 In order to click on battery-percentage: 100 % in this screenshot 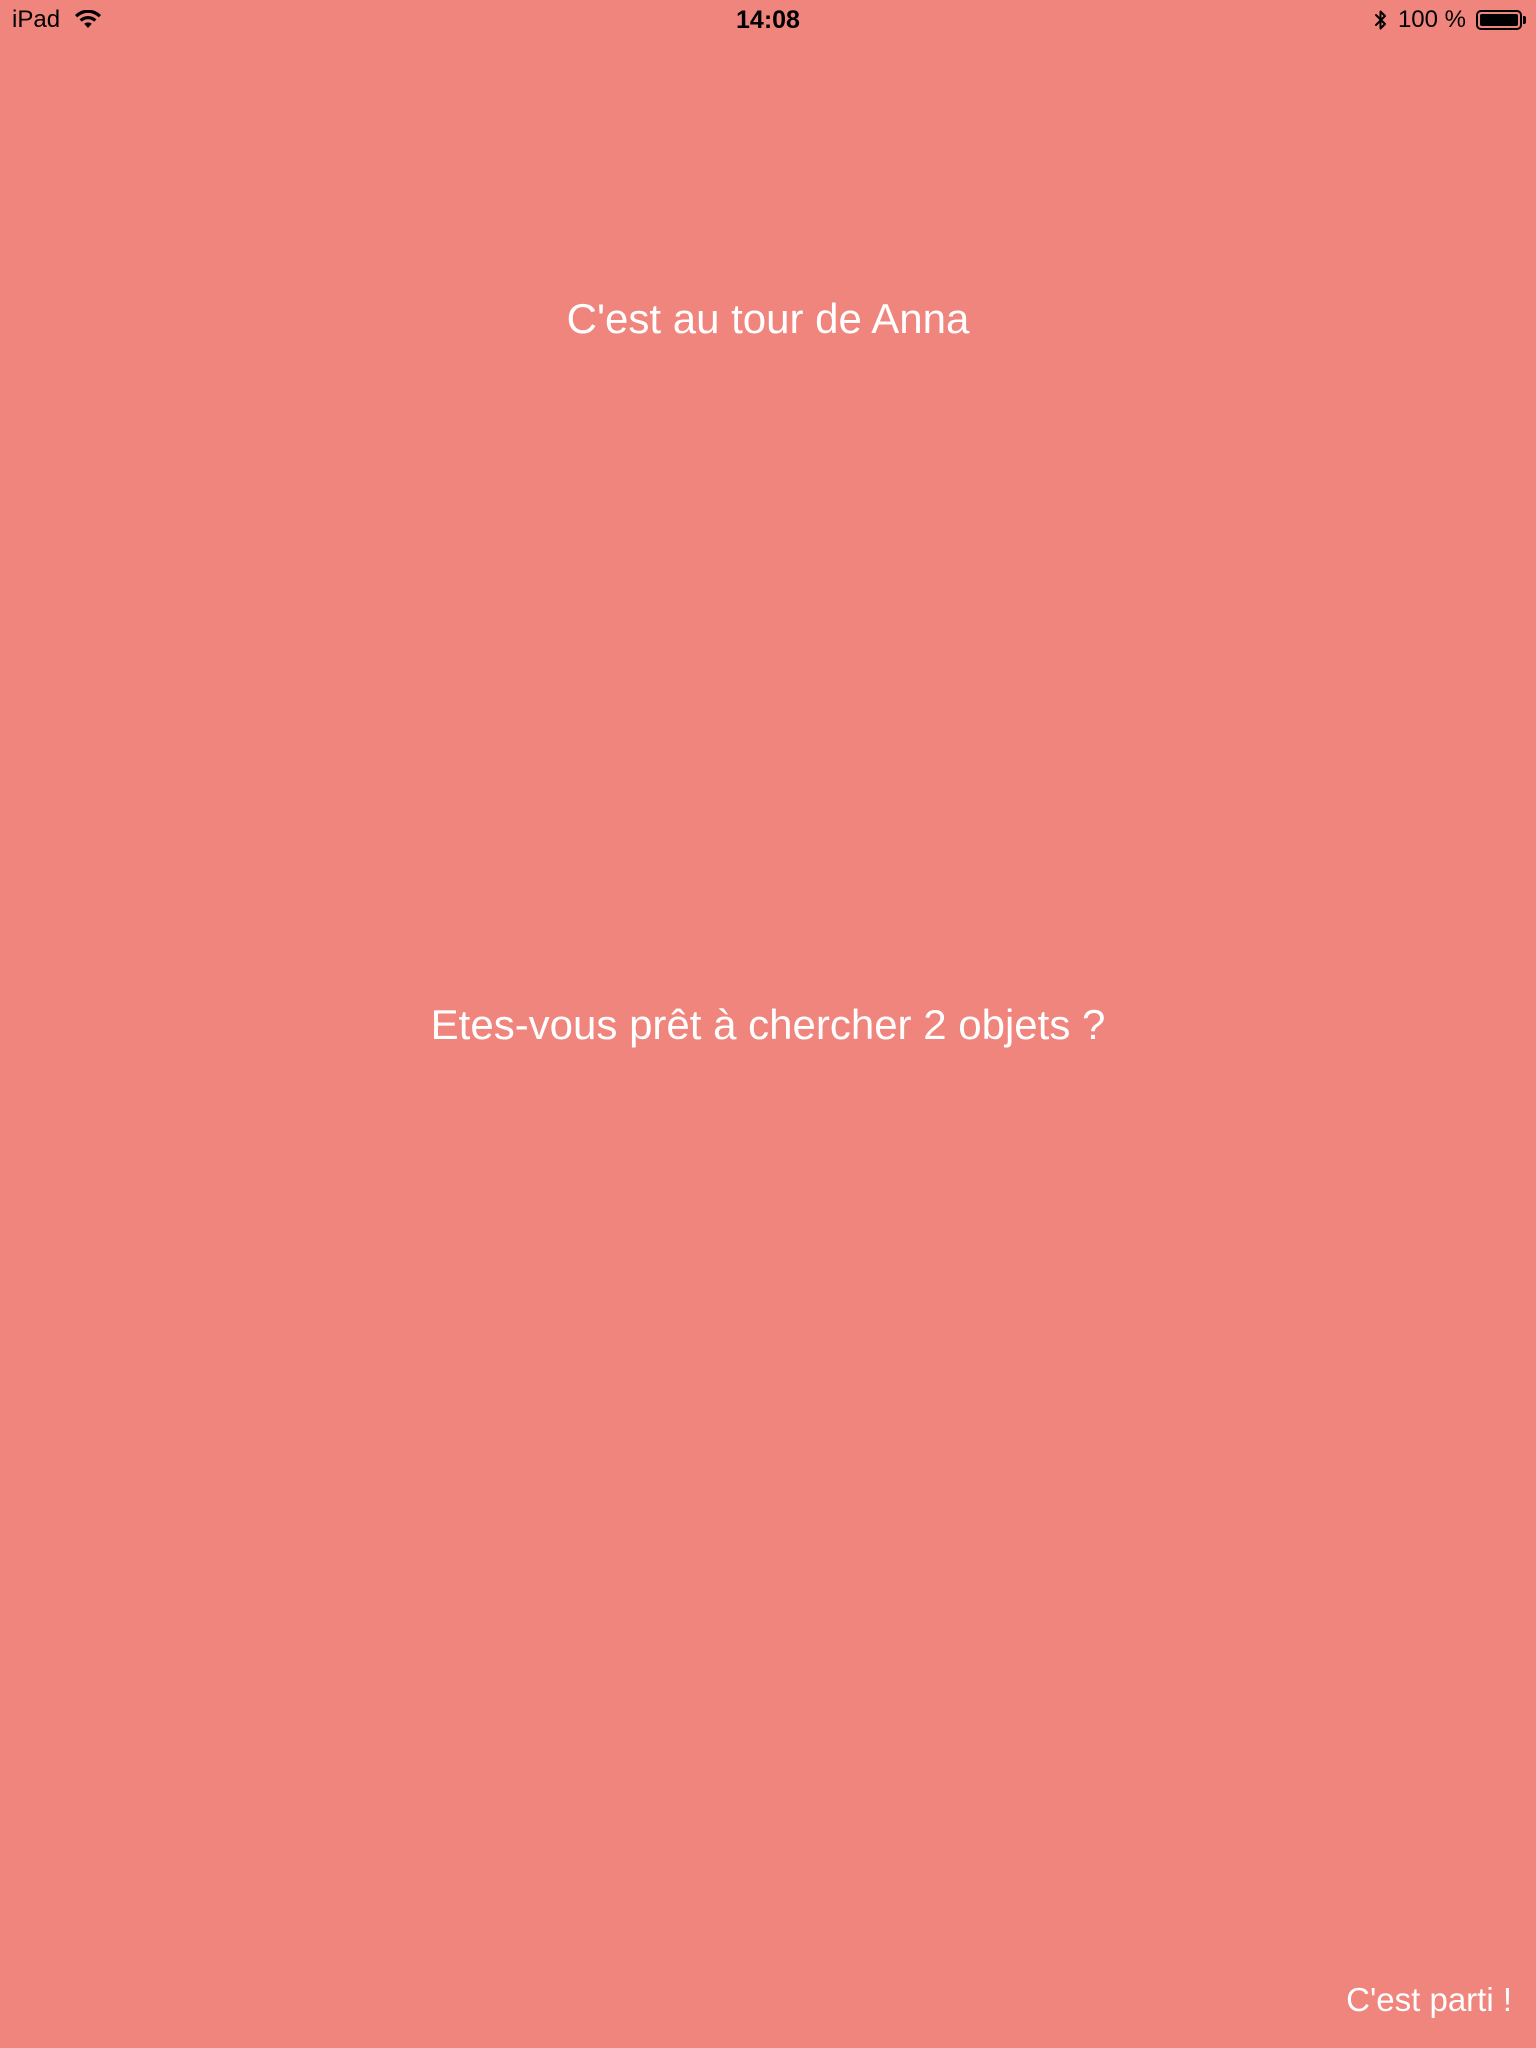, I will do `click(1431, 19)`.